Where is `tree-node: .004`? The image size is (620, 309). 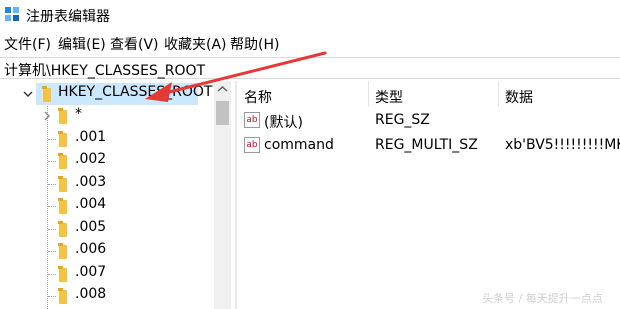
tree-node: .004 is located at coordinates (107, 206).